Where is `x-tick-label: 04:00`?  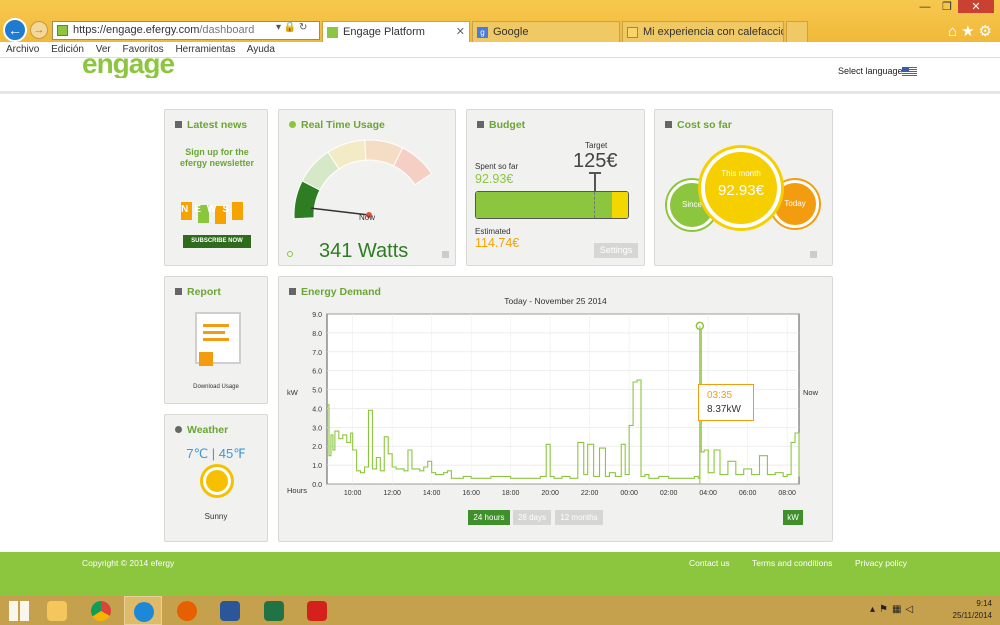 x-tick-label: 04:00 is located at coordinates (708, 493).